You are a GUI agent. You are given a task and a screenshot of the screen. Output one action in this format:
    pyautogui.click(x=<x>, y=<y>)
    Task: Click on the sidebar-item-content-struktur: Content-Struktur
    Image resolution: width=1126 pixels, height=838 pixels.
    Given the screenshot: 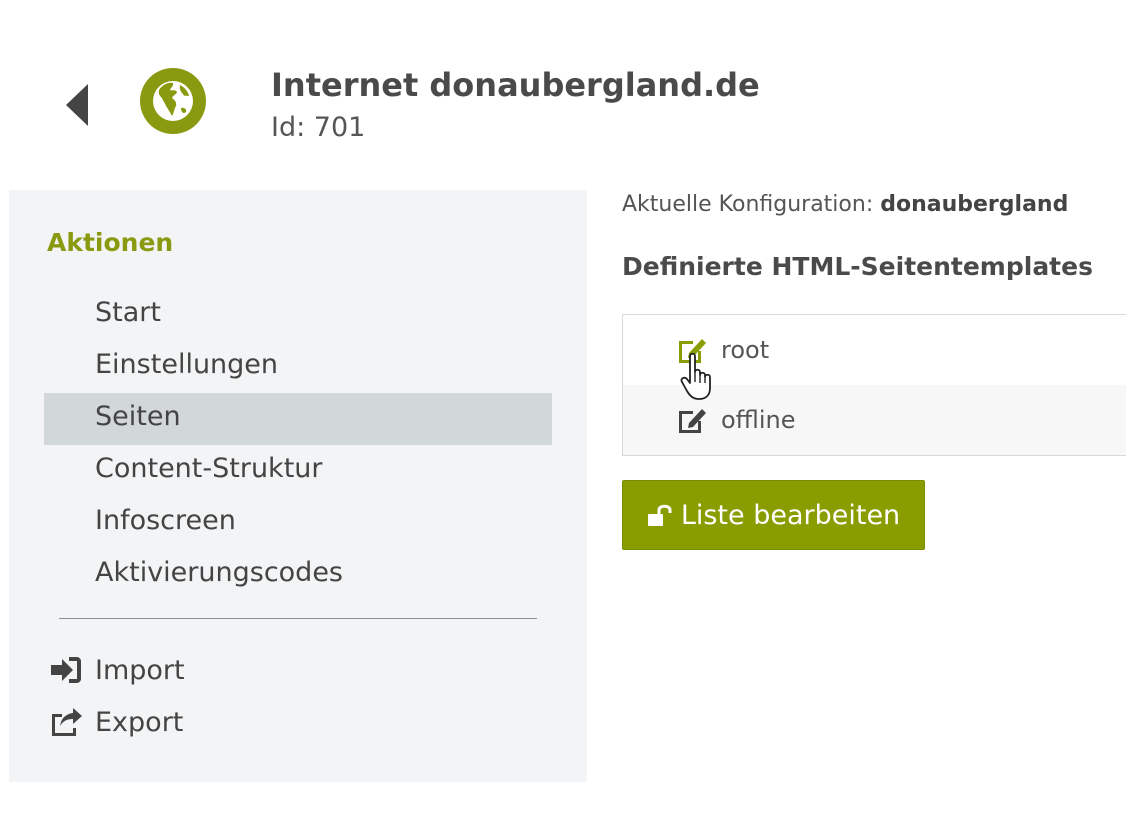 What is the action you would take?
    pyautogui.click(x=298, y=471)
    